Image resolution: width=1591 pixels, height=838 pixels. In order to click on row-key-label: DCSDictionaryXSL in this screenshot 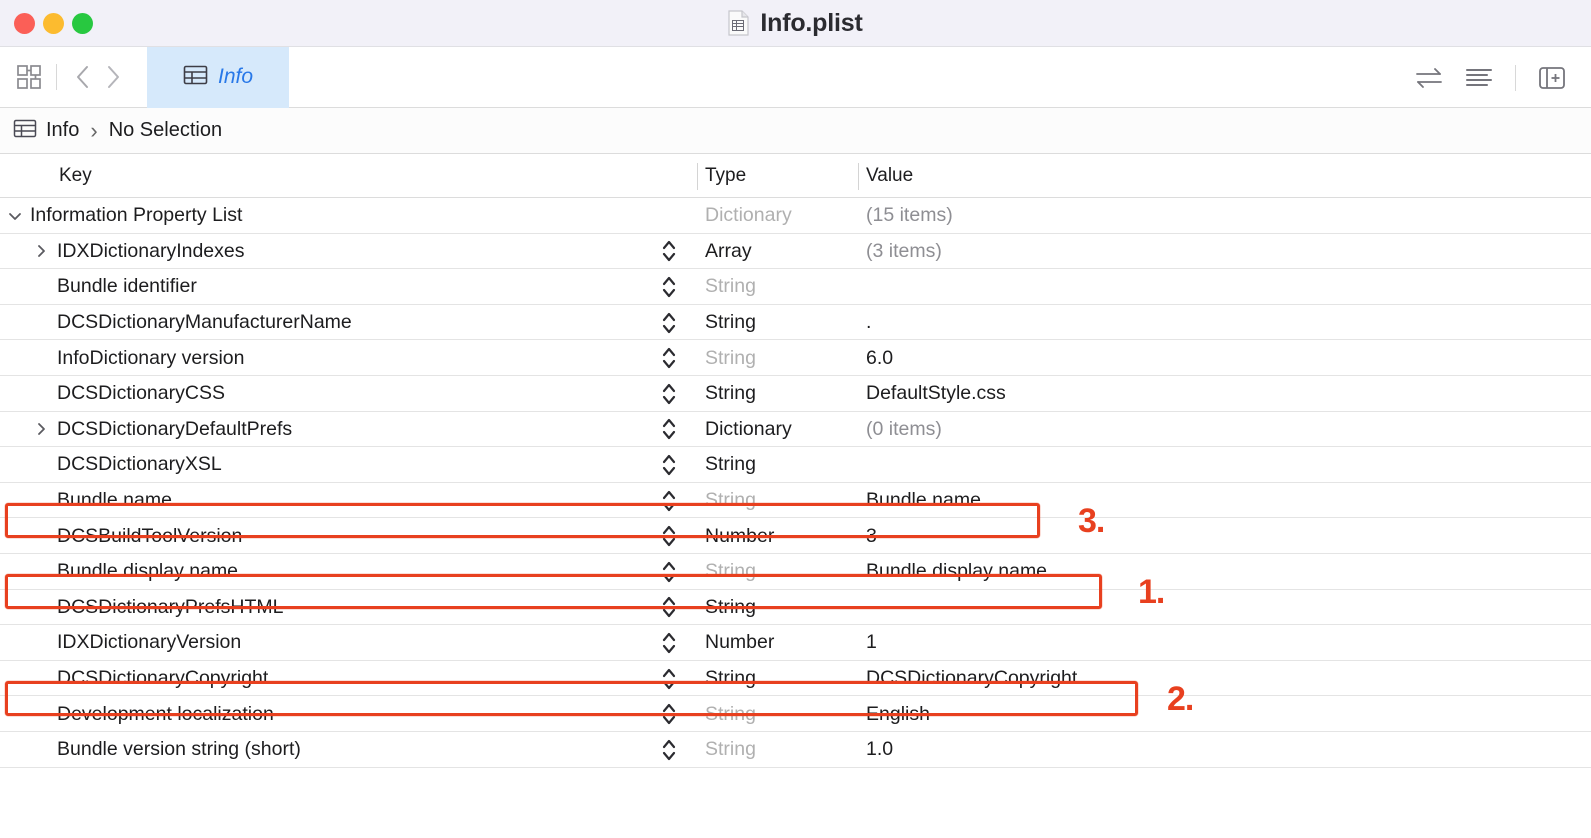, I will do `click(139, 464)`.